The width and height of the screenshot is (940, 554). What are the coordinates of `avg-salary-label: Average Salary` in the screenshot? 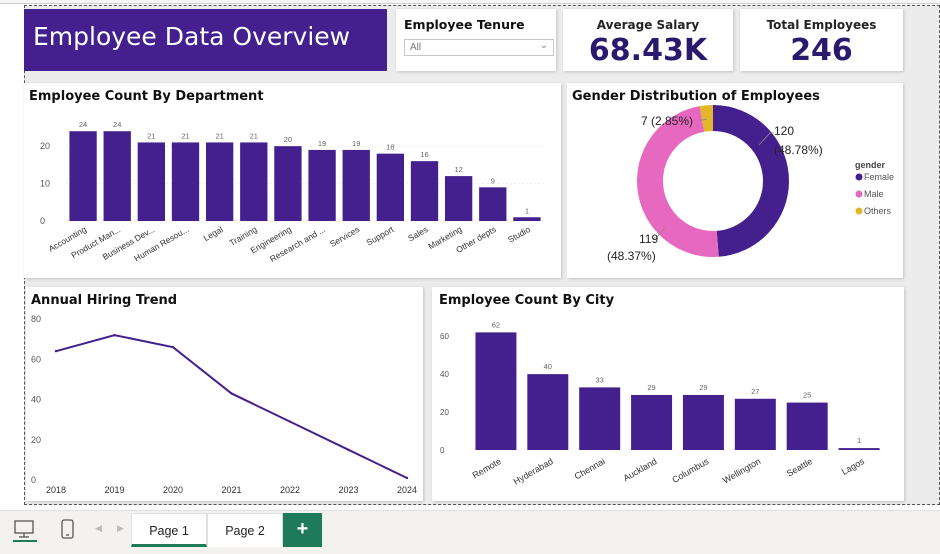 It's located at (648, 25).